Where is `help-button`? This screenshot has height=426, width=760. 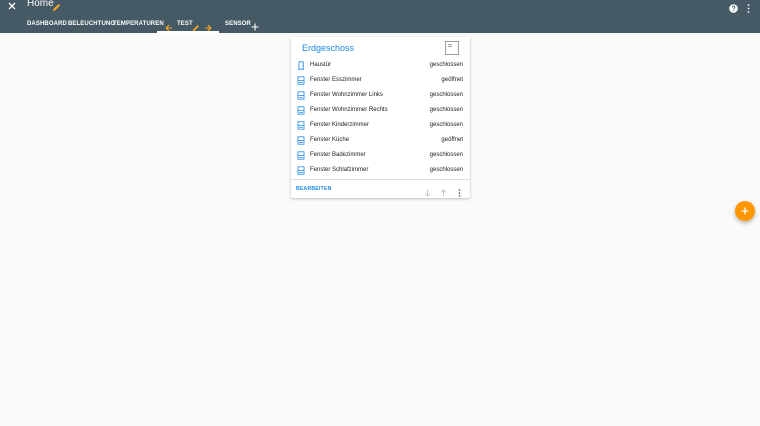 help-button is located at coordinates (734, 6).